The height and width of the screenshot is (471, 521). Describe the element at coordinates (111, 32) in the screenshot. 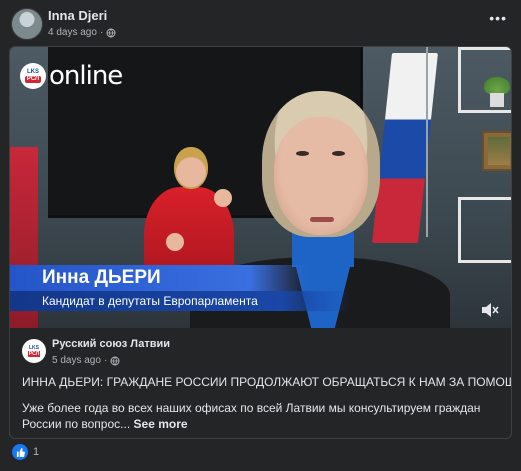

I see `globe-icon` at that location.